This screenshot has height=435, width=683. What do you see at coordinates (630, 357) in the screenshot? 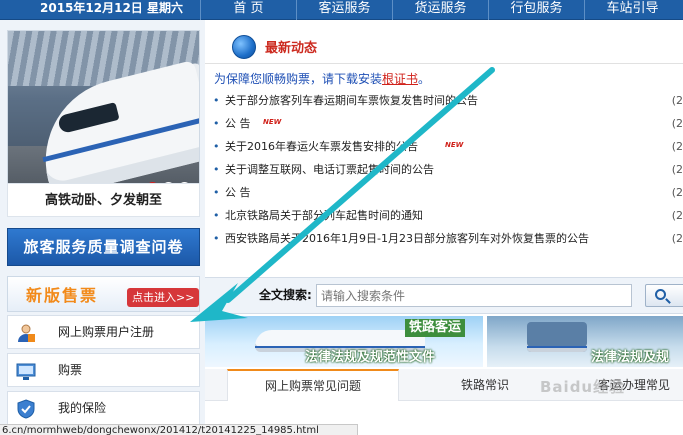
I see `law-banner-title: 法律法规及规` at bounding box center [630, 357].